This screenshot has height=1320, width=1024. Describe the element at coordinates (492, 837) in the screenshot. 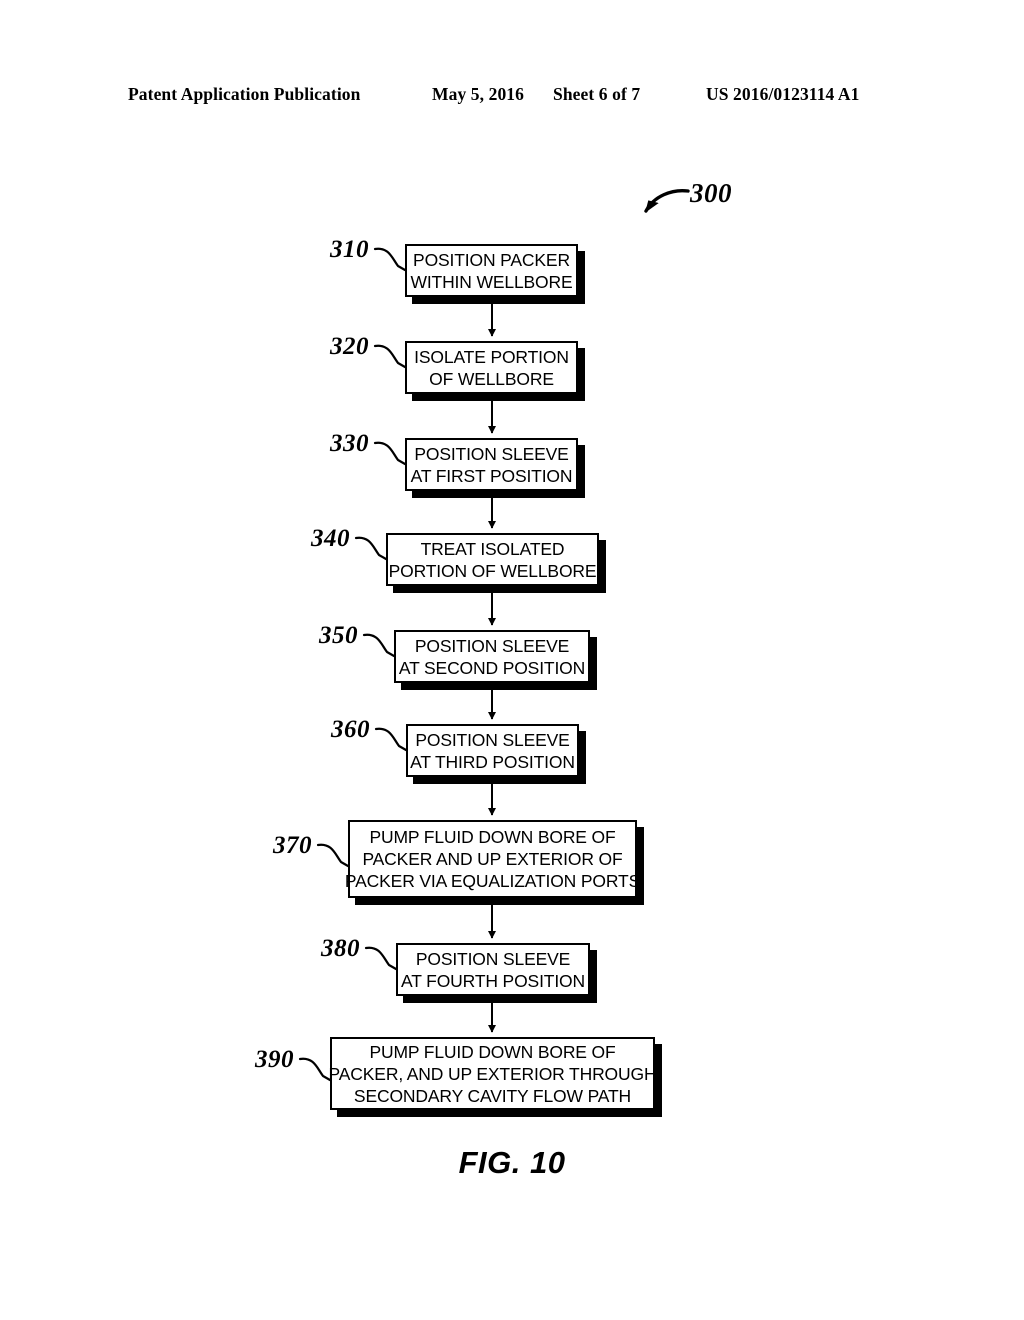

I see `flow-box-370-line-1: PUMP FLUID DOWN BORE OF` at that location.